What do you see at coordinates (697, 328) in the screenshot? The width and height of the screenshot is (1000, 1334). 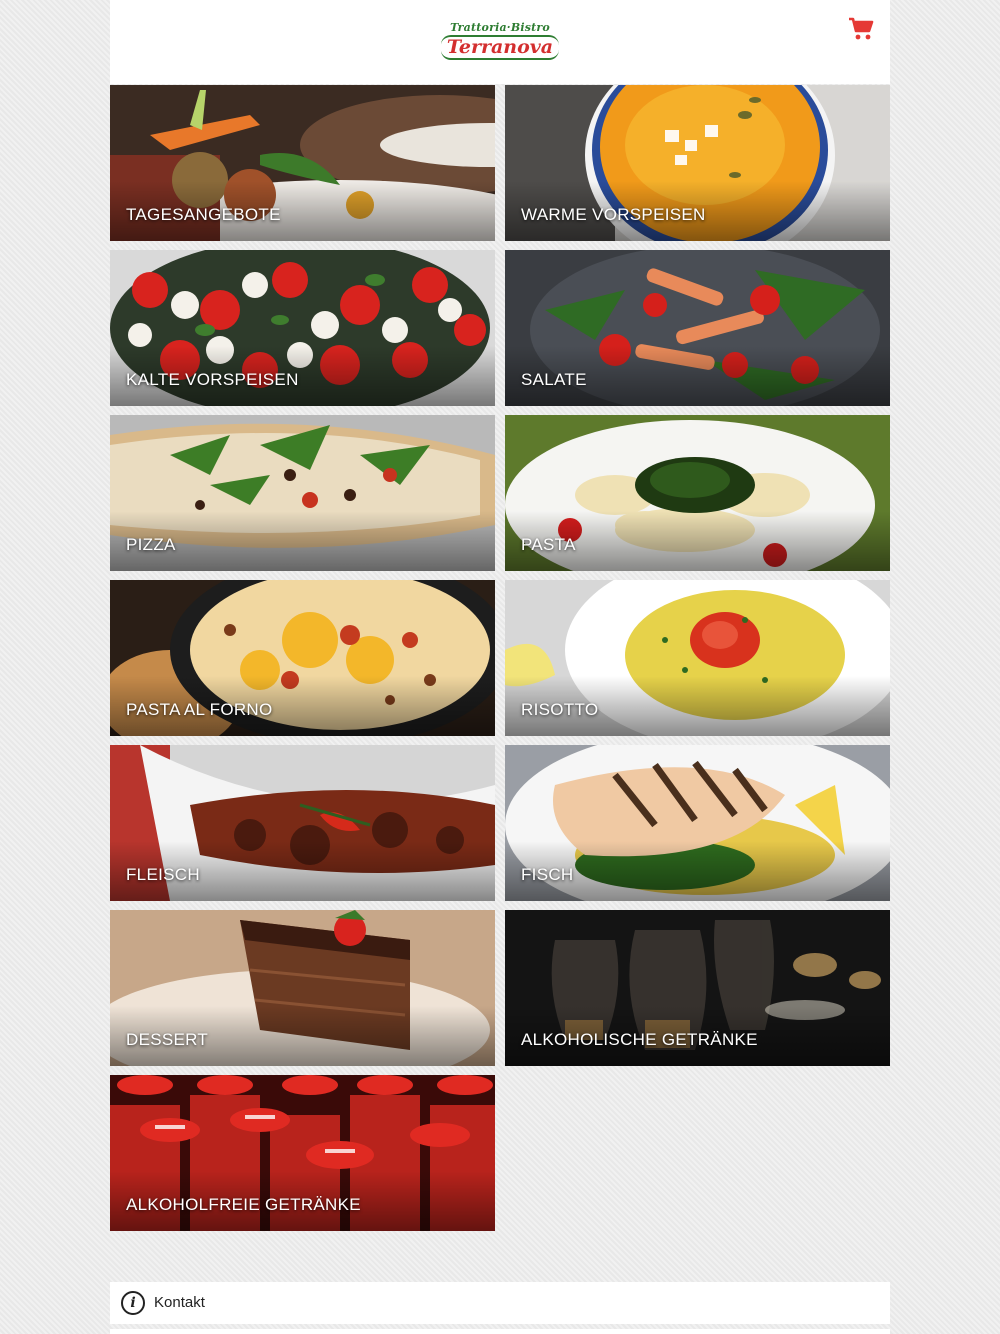 I see `category-salate: SALATE` at bounding box center [697, 328].